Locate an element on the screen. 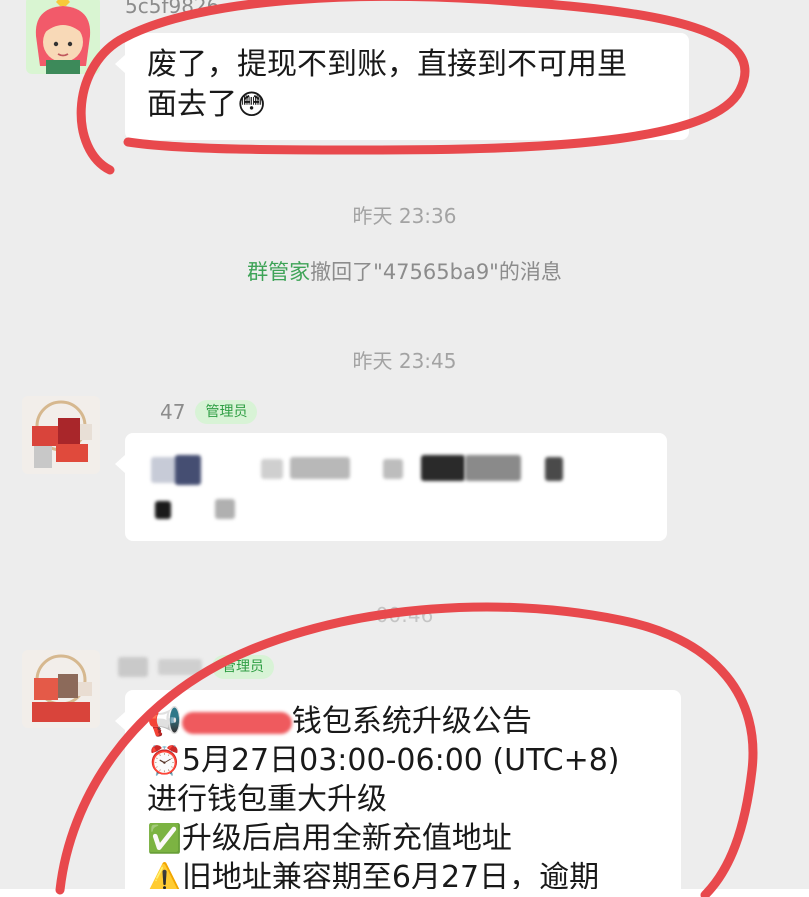 Image resolution: width=809 pixels, height=897 pixels. message-line: ✅升级后启用全新充值地址 is located at coordinates (414, 838).